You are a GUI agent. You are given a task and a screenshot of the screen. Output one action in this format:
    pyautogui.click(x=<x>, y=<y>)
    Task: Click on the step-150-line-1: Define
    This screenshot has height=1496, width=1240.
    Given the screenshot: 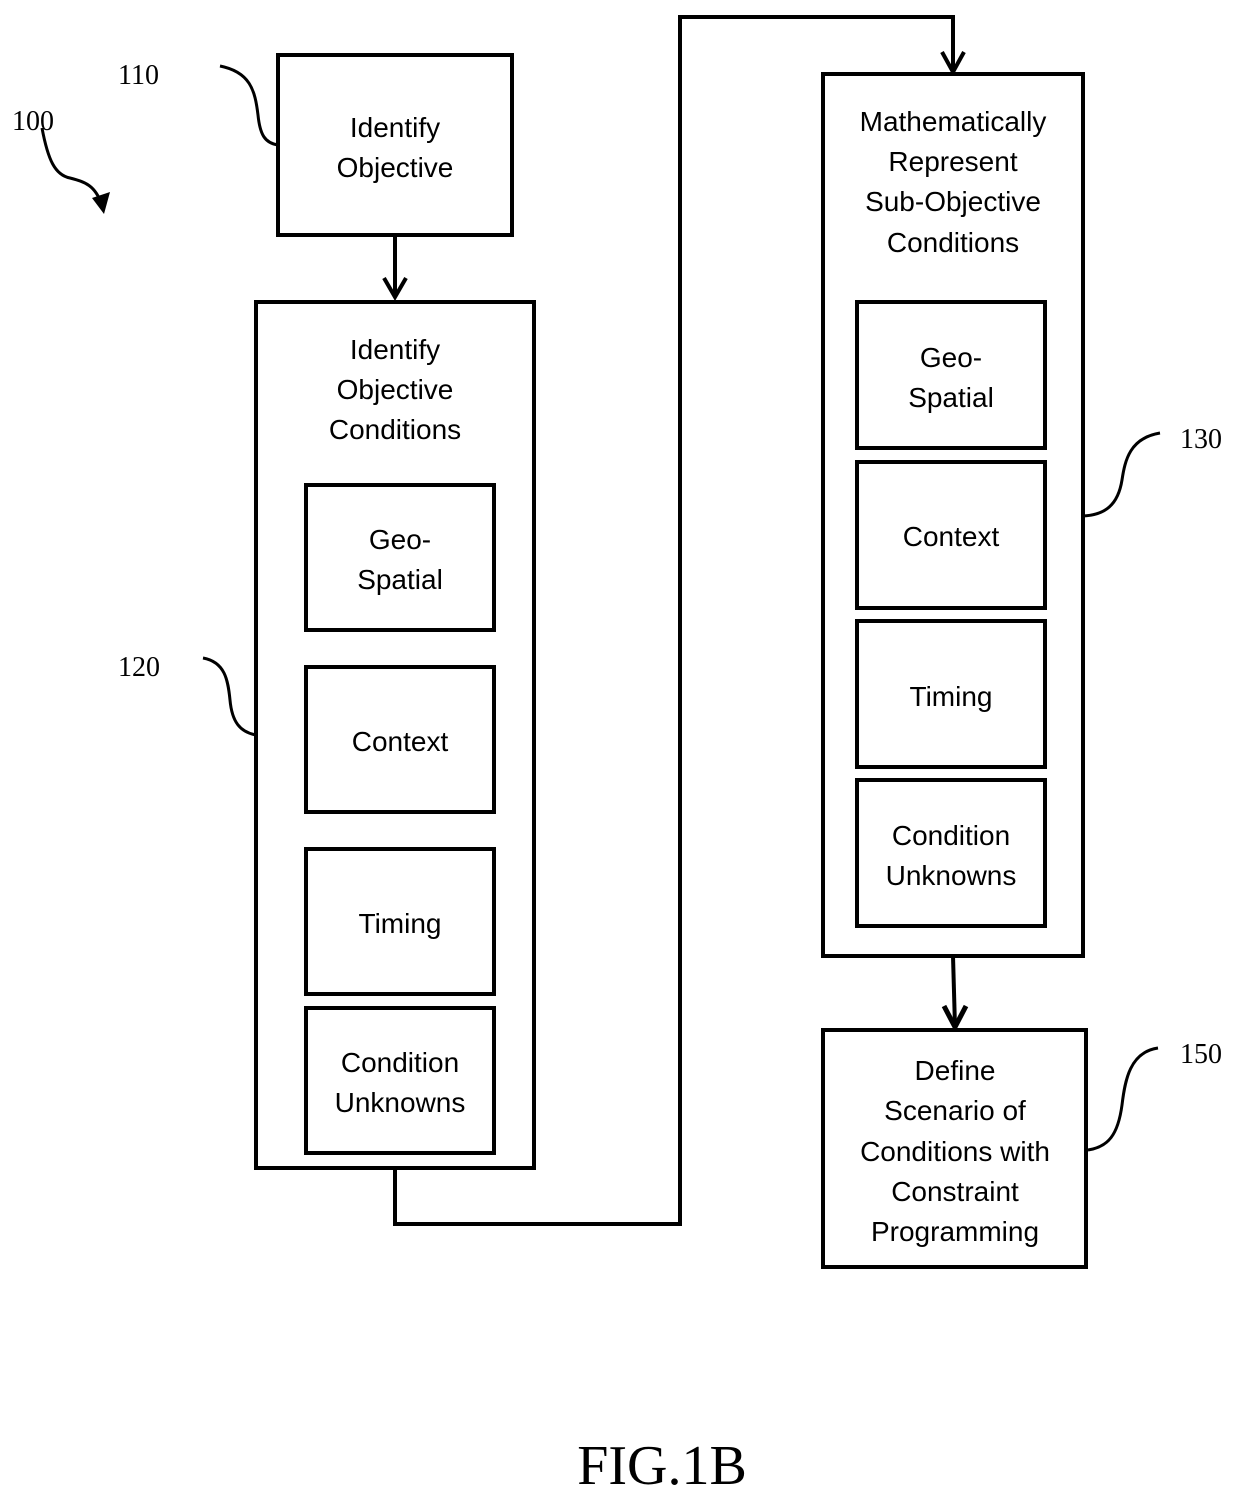 What is the action you would take?
    pyautogui.click(x=955, y=1070)
    